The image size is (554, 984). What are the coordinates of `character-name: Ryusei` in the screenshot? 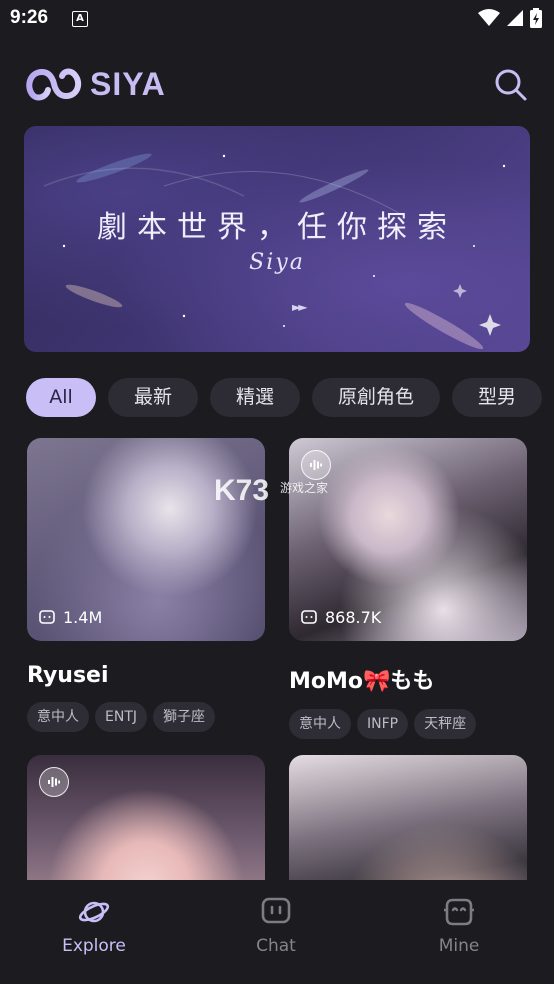 It's located at (68, 675).